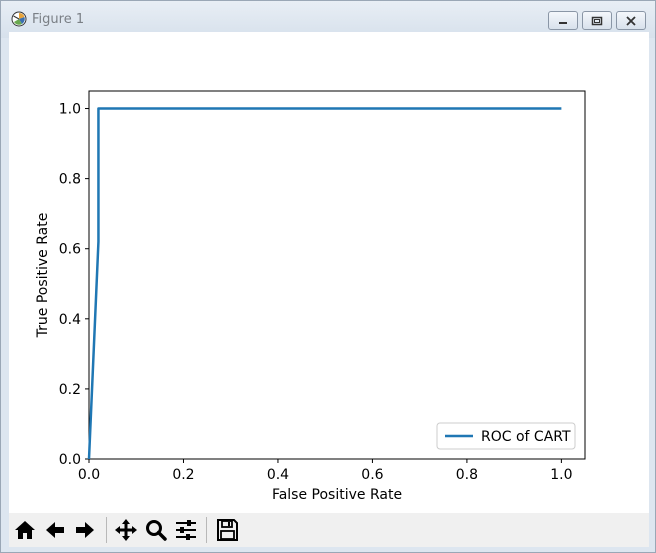 The height and width of the screenshot is (553, 656). I want to click on save-button, so click(227, 530).